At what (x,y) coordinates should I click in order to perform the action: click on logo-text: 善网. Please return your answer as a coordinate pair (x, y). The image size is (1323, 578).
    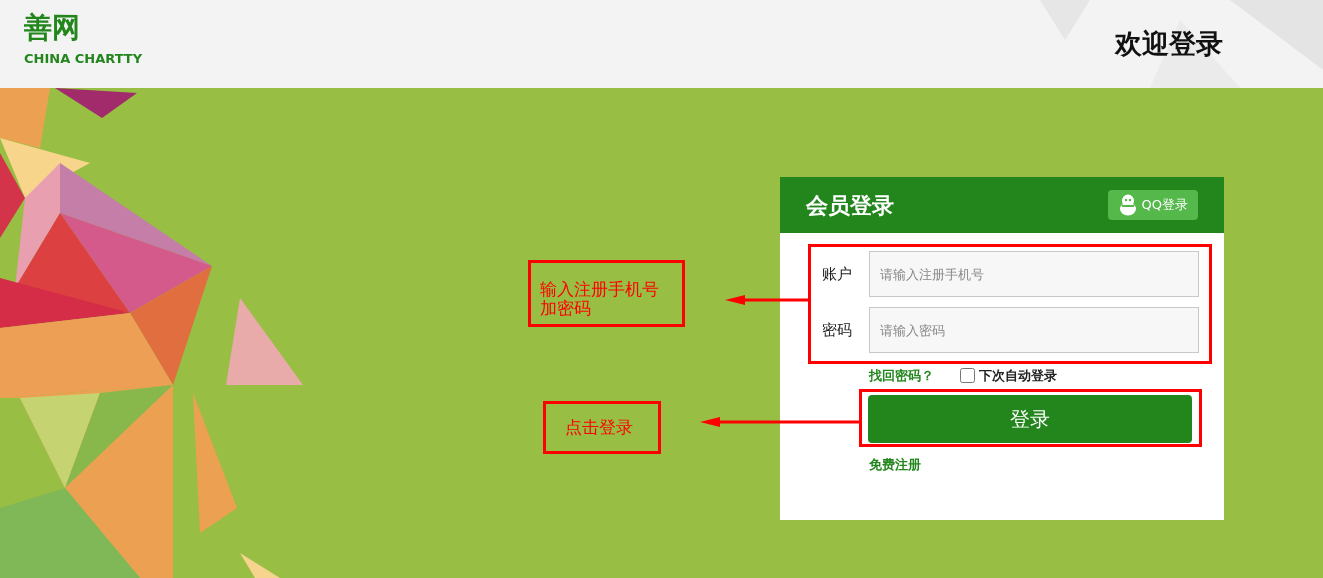
    Looking at the image, I should click on (52, 28).